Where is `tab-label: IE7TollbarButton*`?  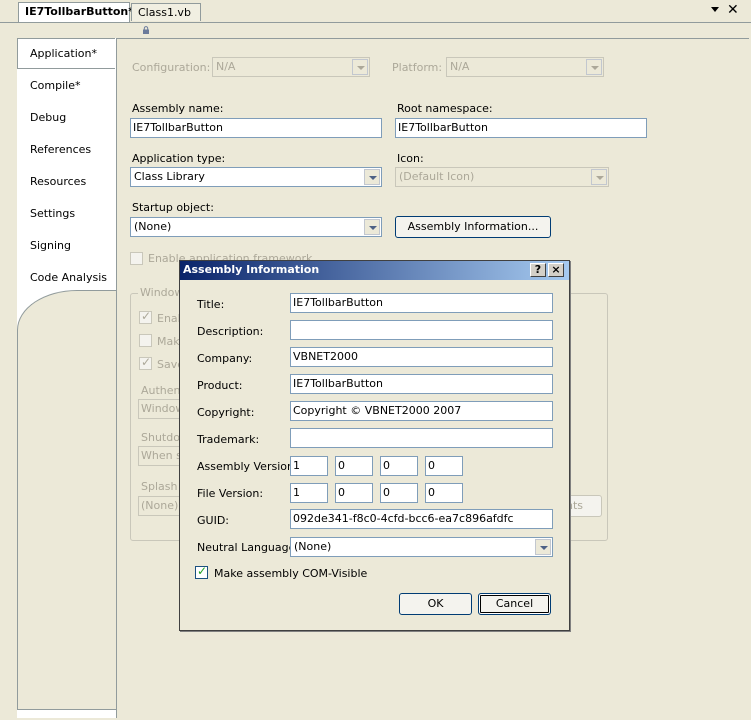
tab-label: IE7TollbarButton* is located at coordinates (79, 11).